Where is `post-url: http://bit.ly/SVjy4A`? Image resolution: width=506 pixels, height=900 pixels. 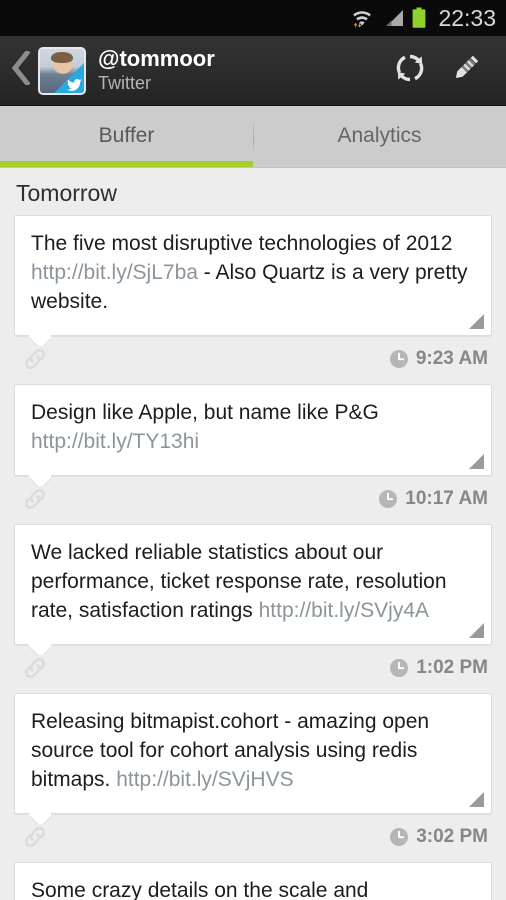
post-url: http://bit.ly/SVjy4A is located at coordinates (344, 610).